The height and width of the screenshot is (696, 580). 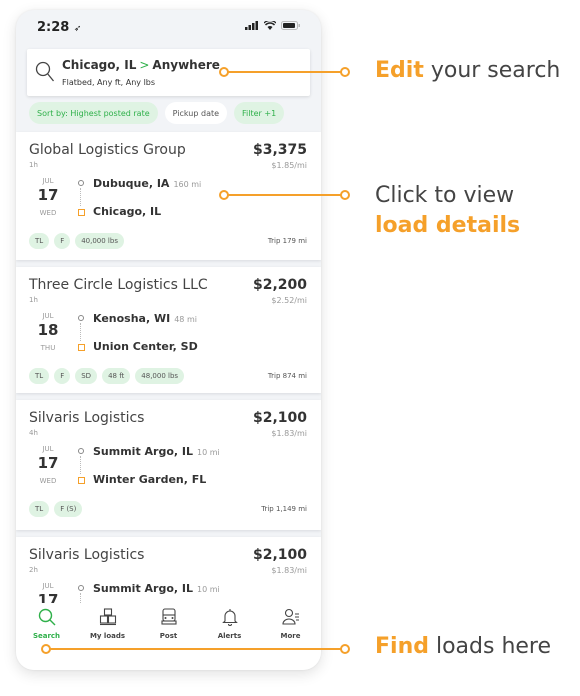 What do you see at coordinates (279, 150) in the screenshot?
I see `load-price: $3,375` at bounding box center [279, 150].